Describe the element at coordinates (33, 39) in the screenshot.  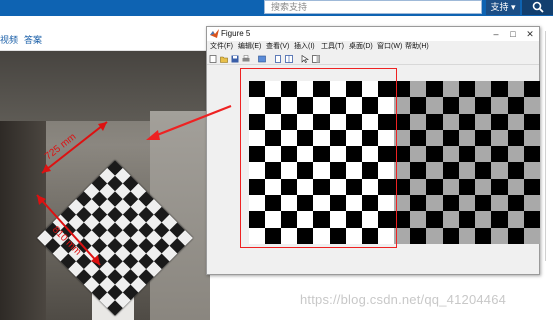
I see `nav-link-answers: 答案` at that location.